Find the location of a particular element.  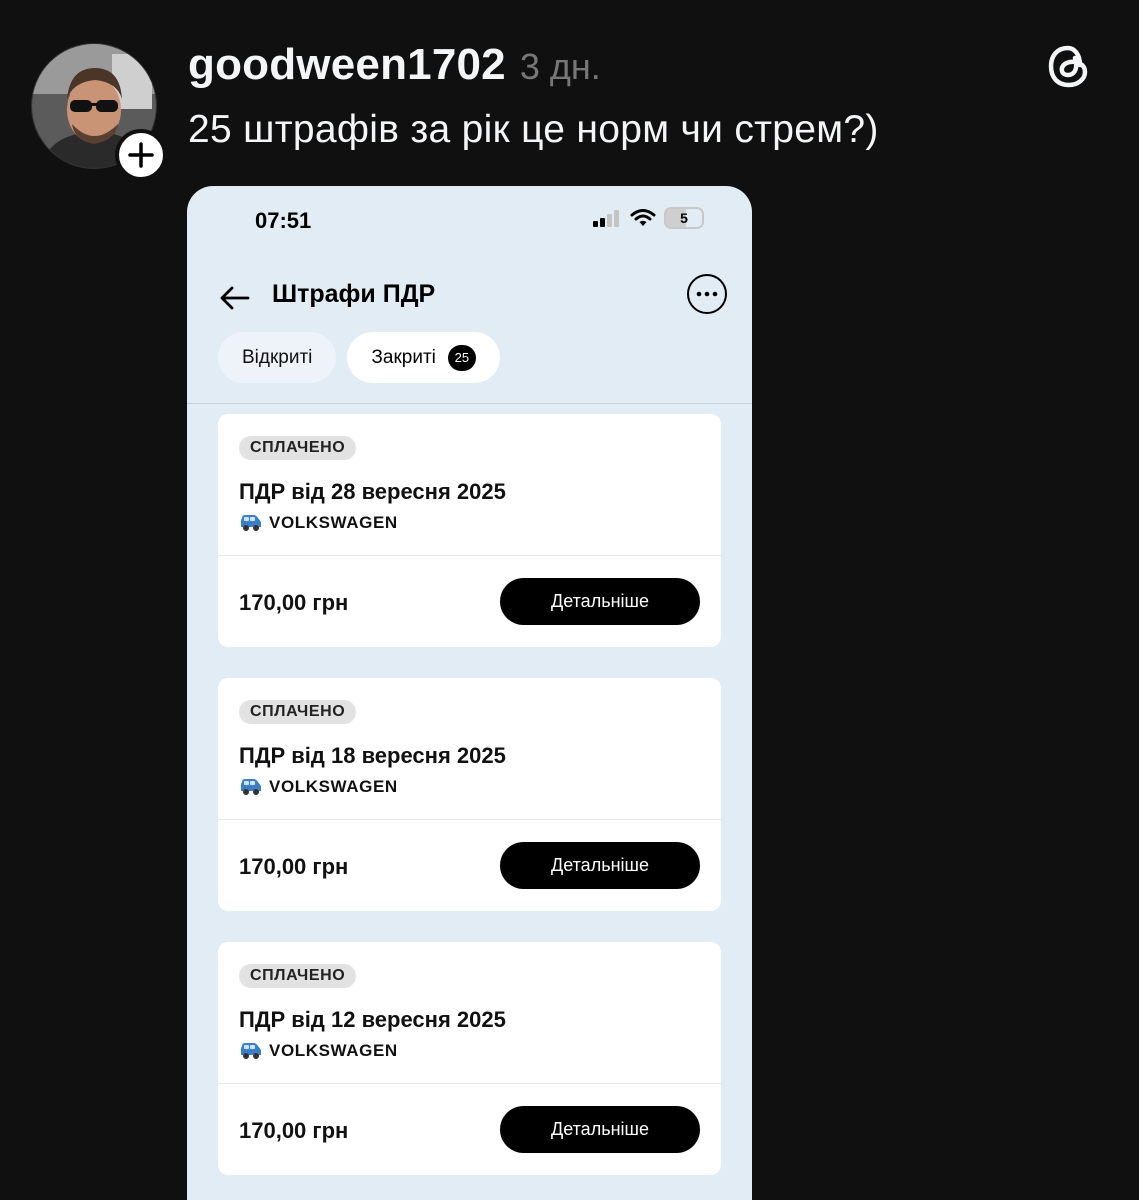

username: goodween1702 is located at coordinates (347, 65).